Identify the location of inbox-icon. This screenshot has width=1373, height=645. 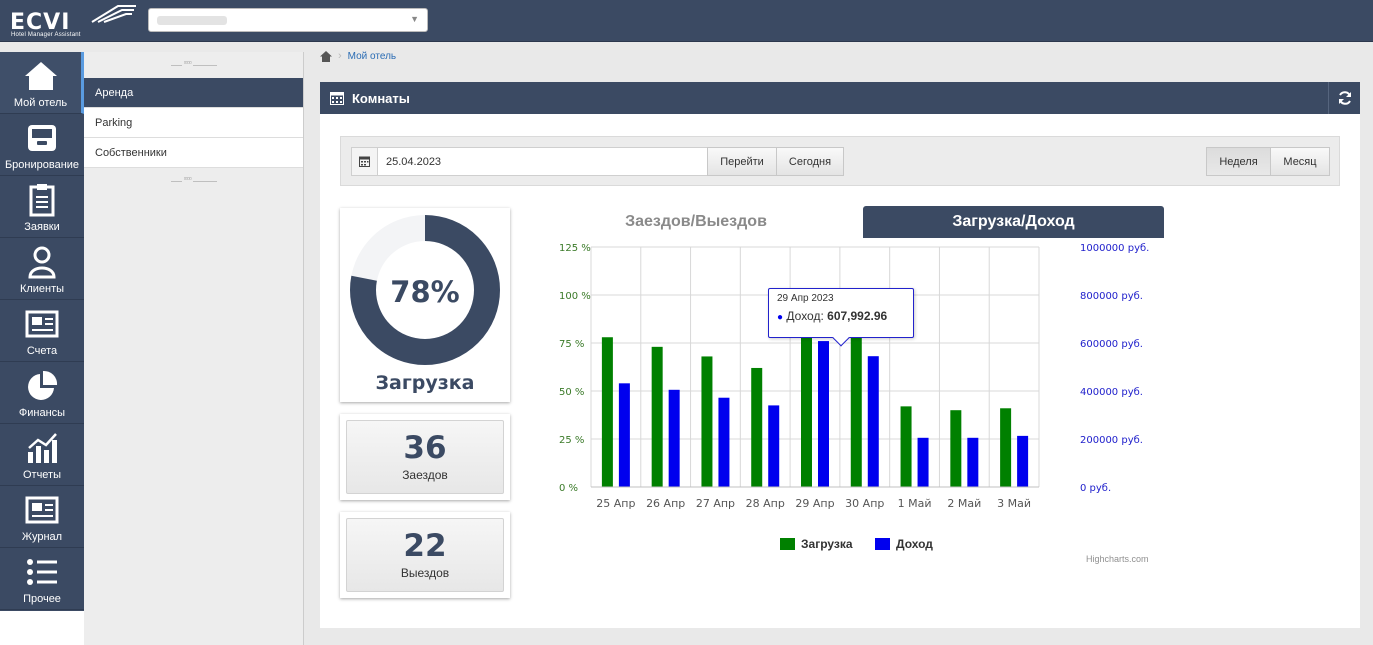
(42, 138).